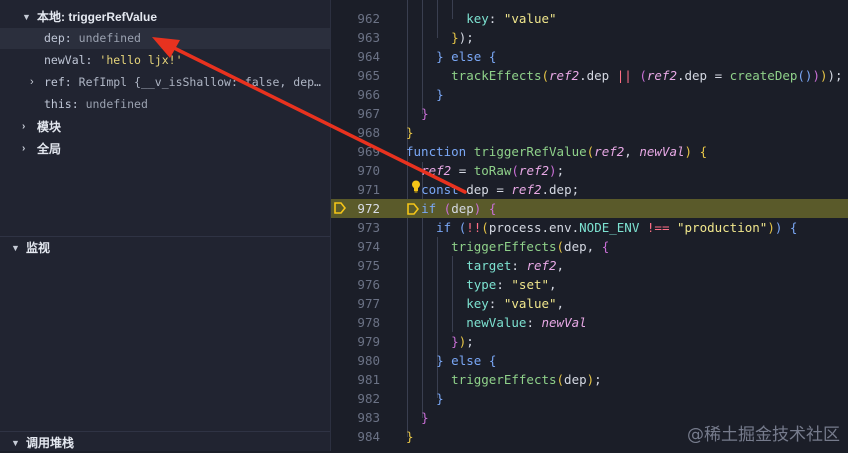 The height and width of the screenshot is (453, 848). Describe the element at coordinates (50, 443) in the screenshot. I see `callstack-section-title: 调用堆栈` at that location.